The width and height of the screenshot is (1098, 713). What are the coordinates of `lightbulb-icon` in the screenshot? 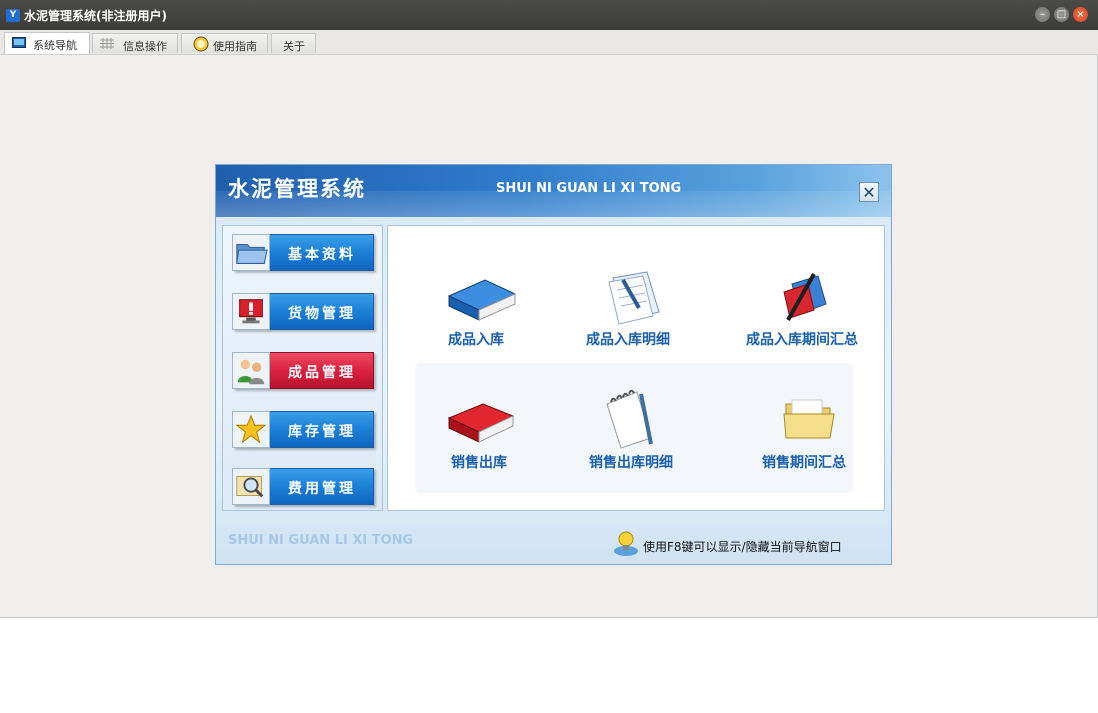 It's located at (626, 543).